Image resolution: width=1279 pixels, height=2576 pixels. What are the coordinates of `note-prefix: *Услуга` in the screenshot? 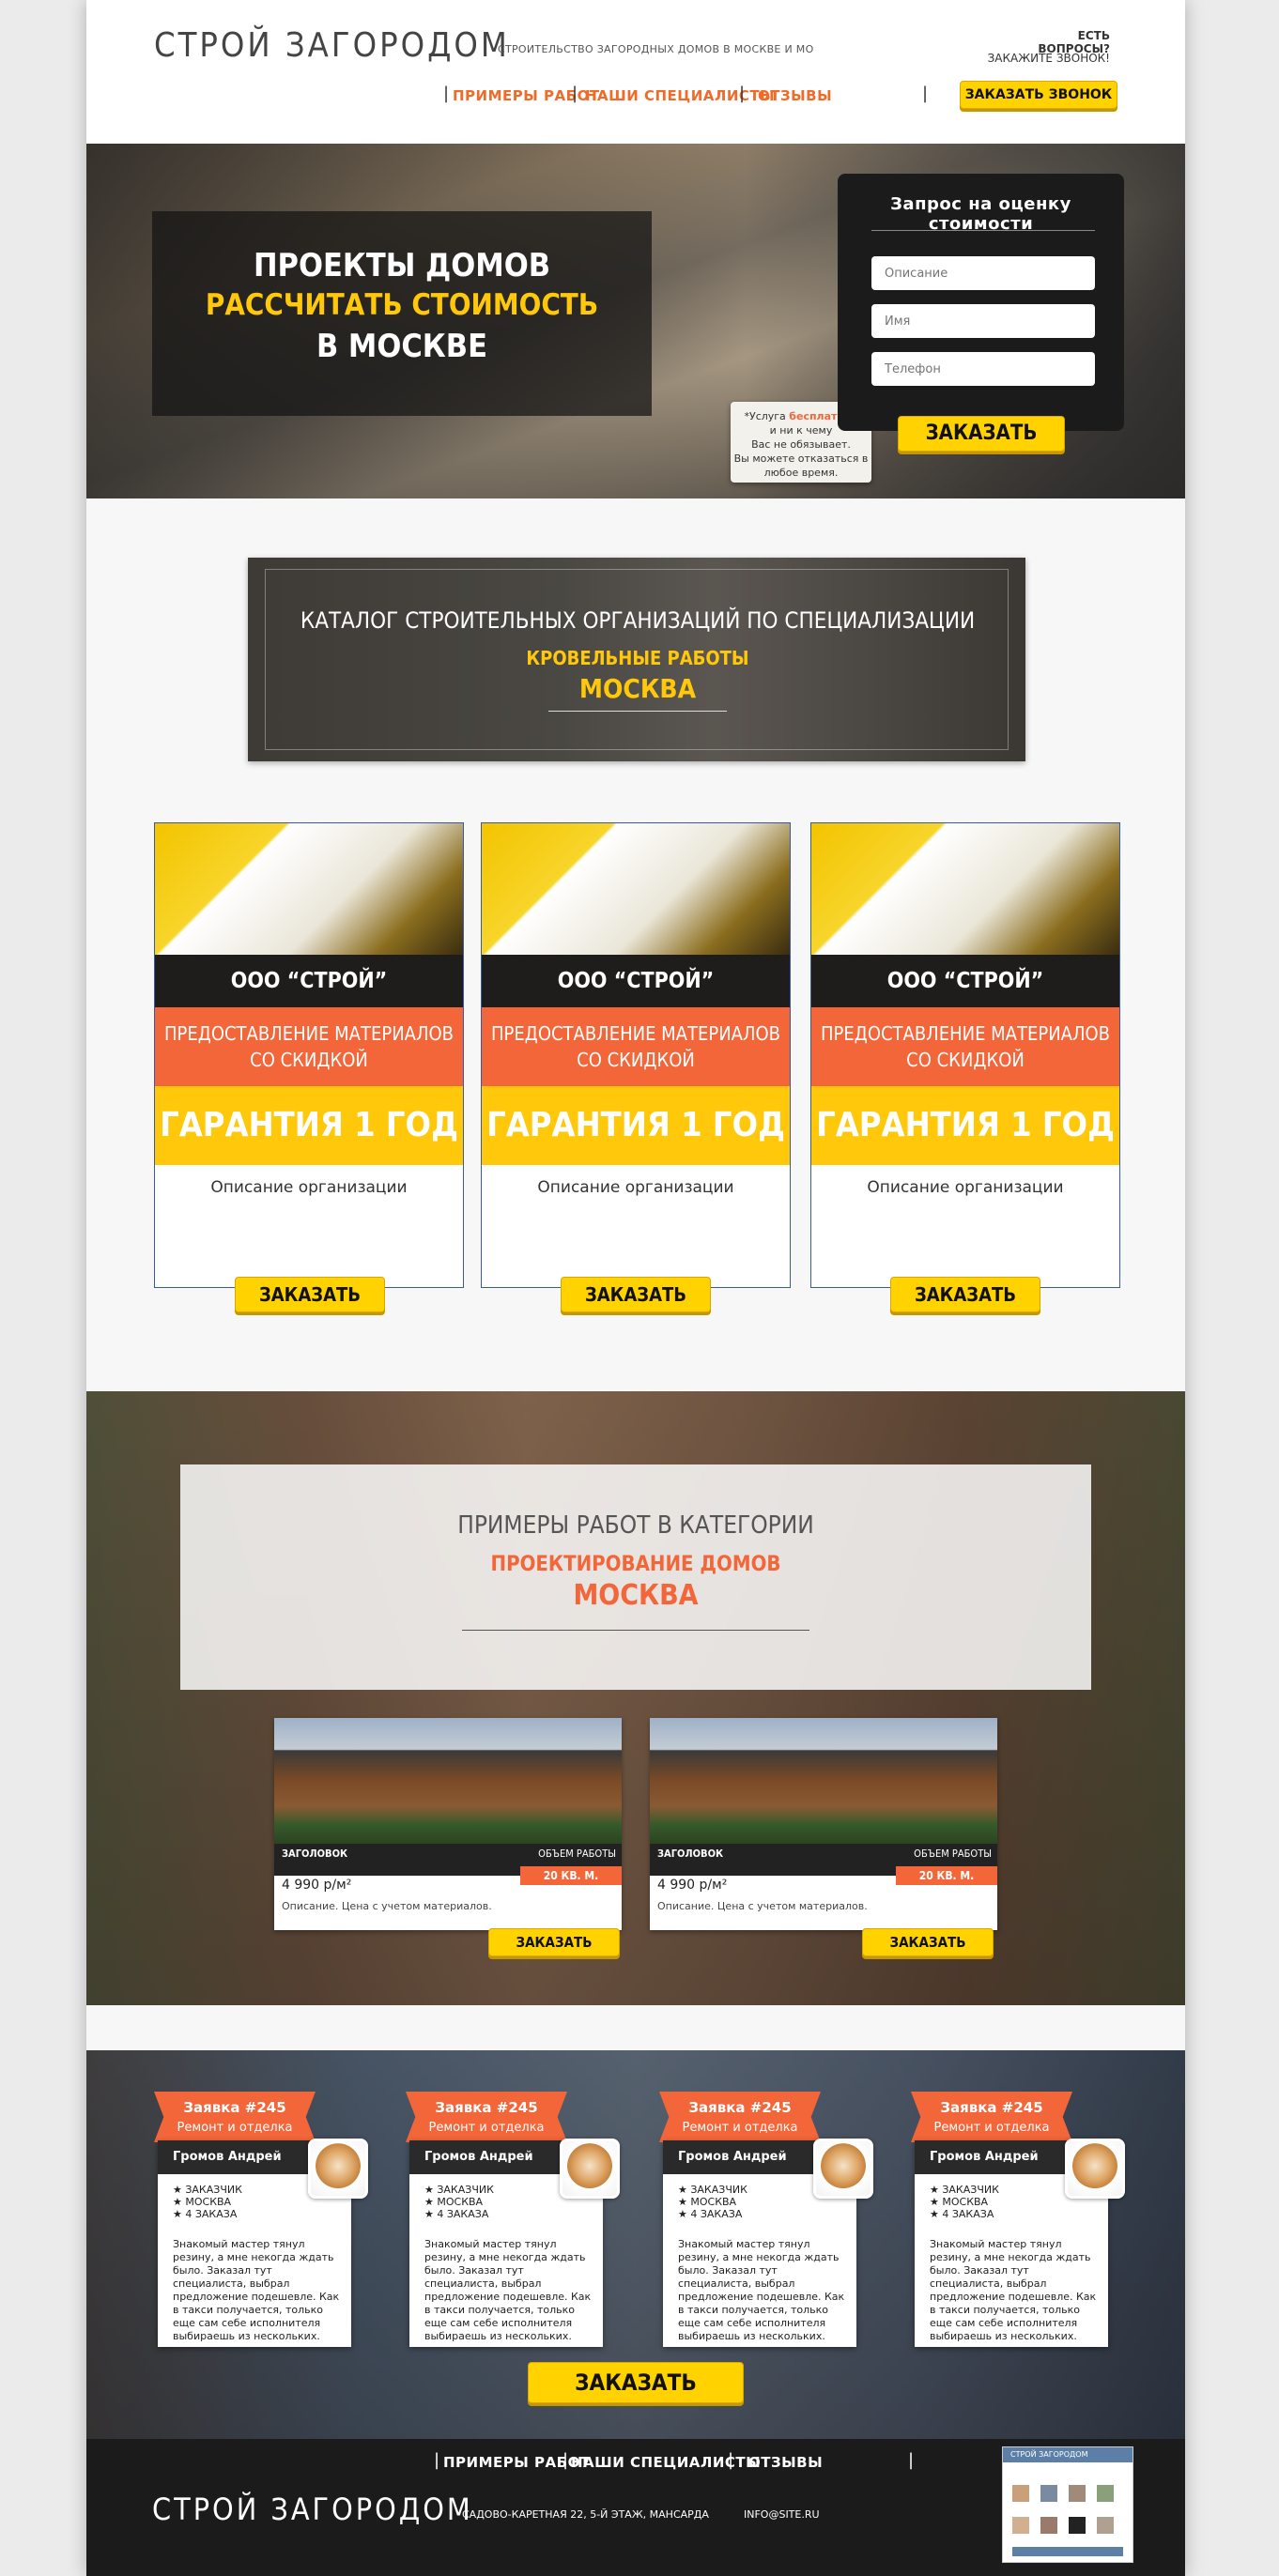 It's located at (767, 416).